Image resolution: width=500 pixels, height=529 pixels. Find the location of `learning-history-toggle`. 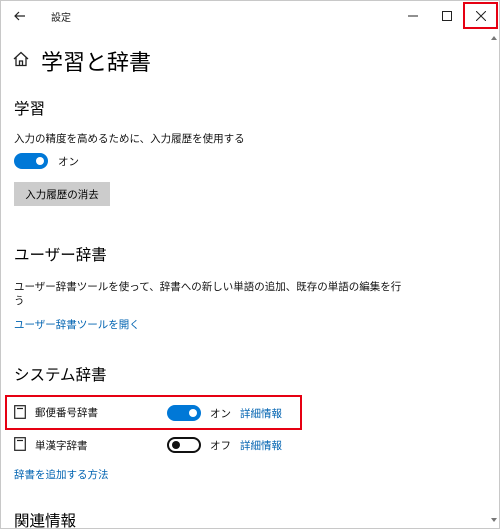

learning-history-toggle is located at coordinates (31, 161).